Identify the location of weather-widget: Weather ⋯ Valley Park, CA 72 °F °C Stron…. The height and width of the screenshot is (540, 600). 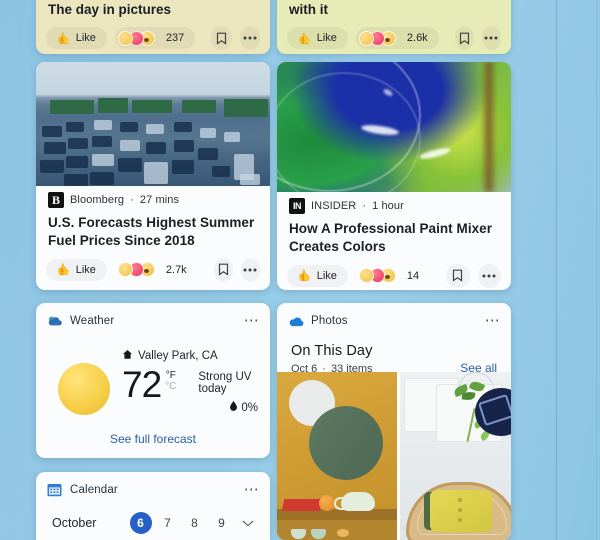
(153, 380).